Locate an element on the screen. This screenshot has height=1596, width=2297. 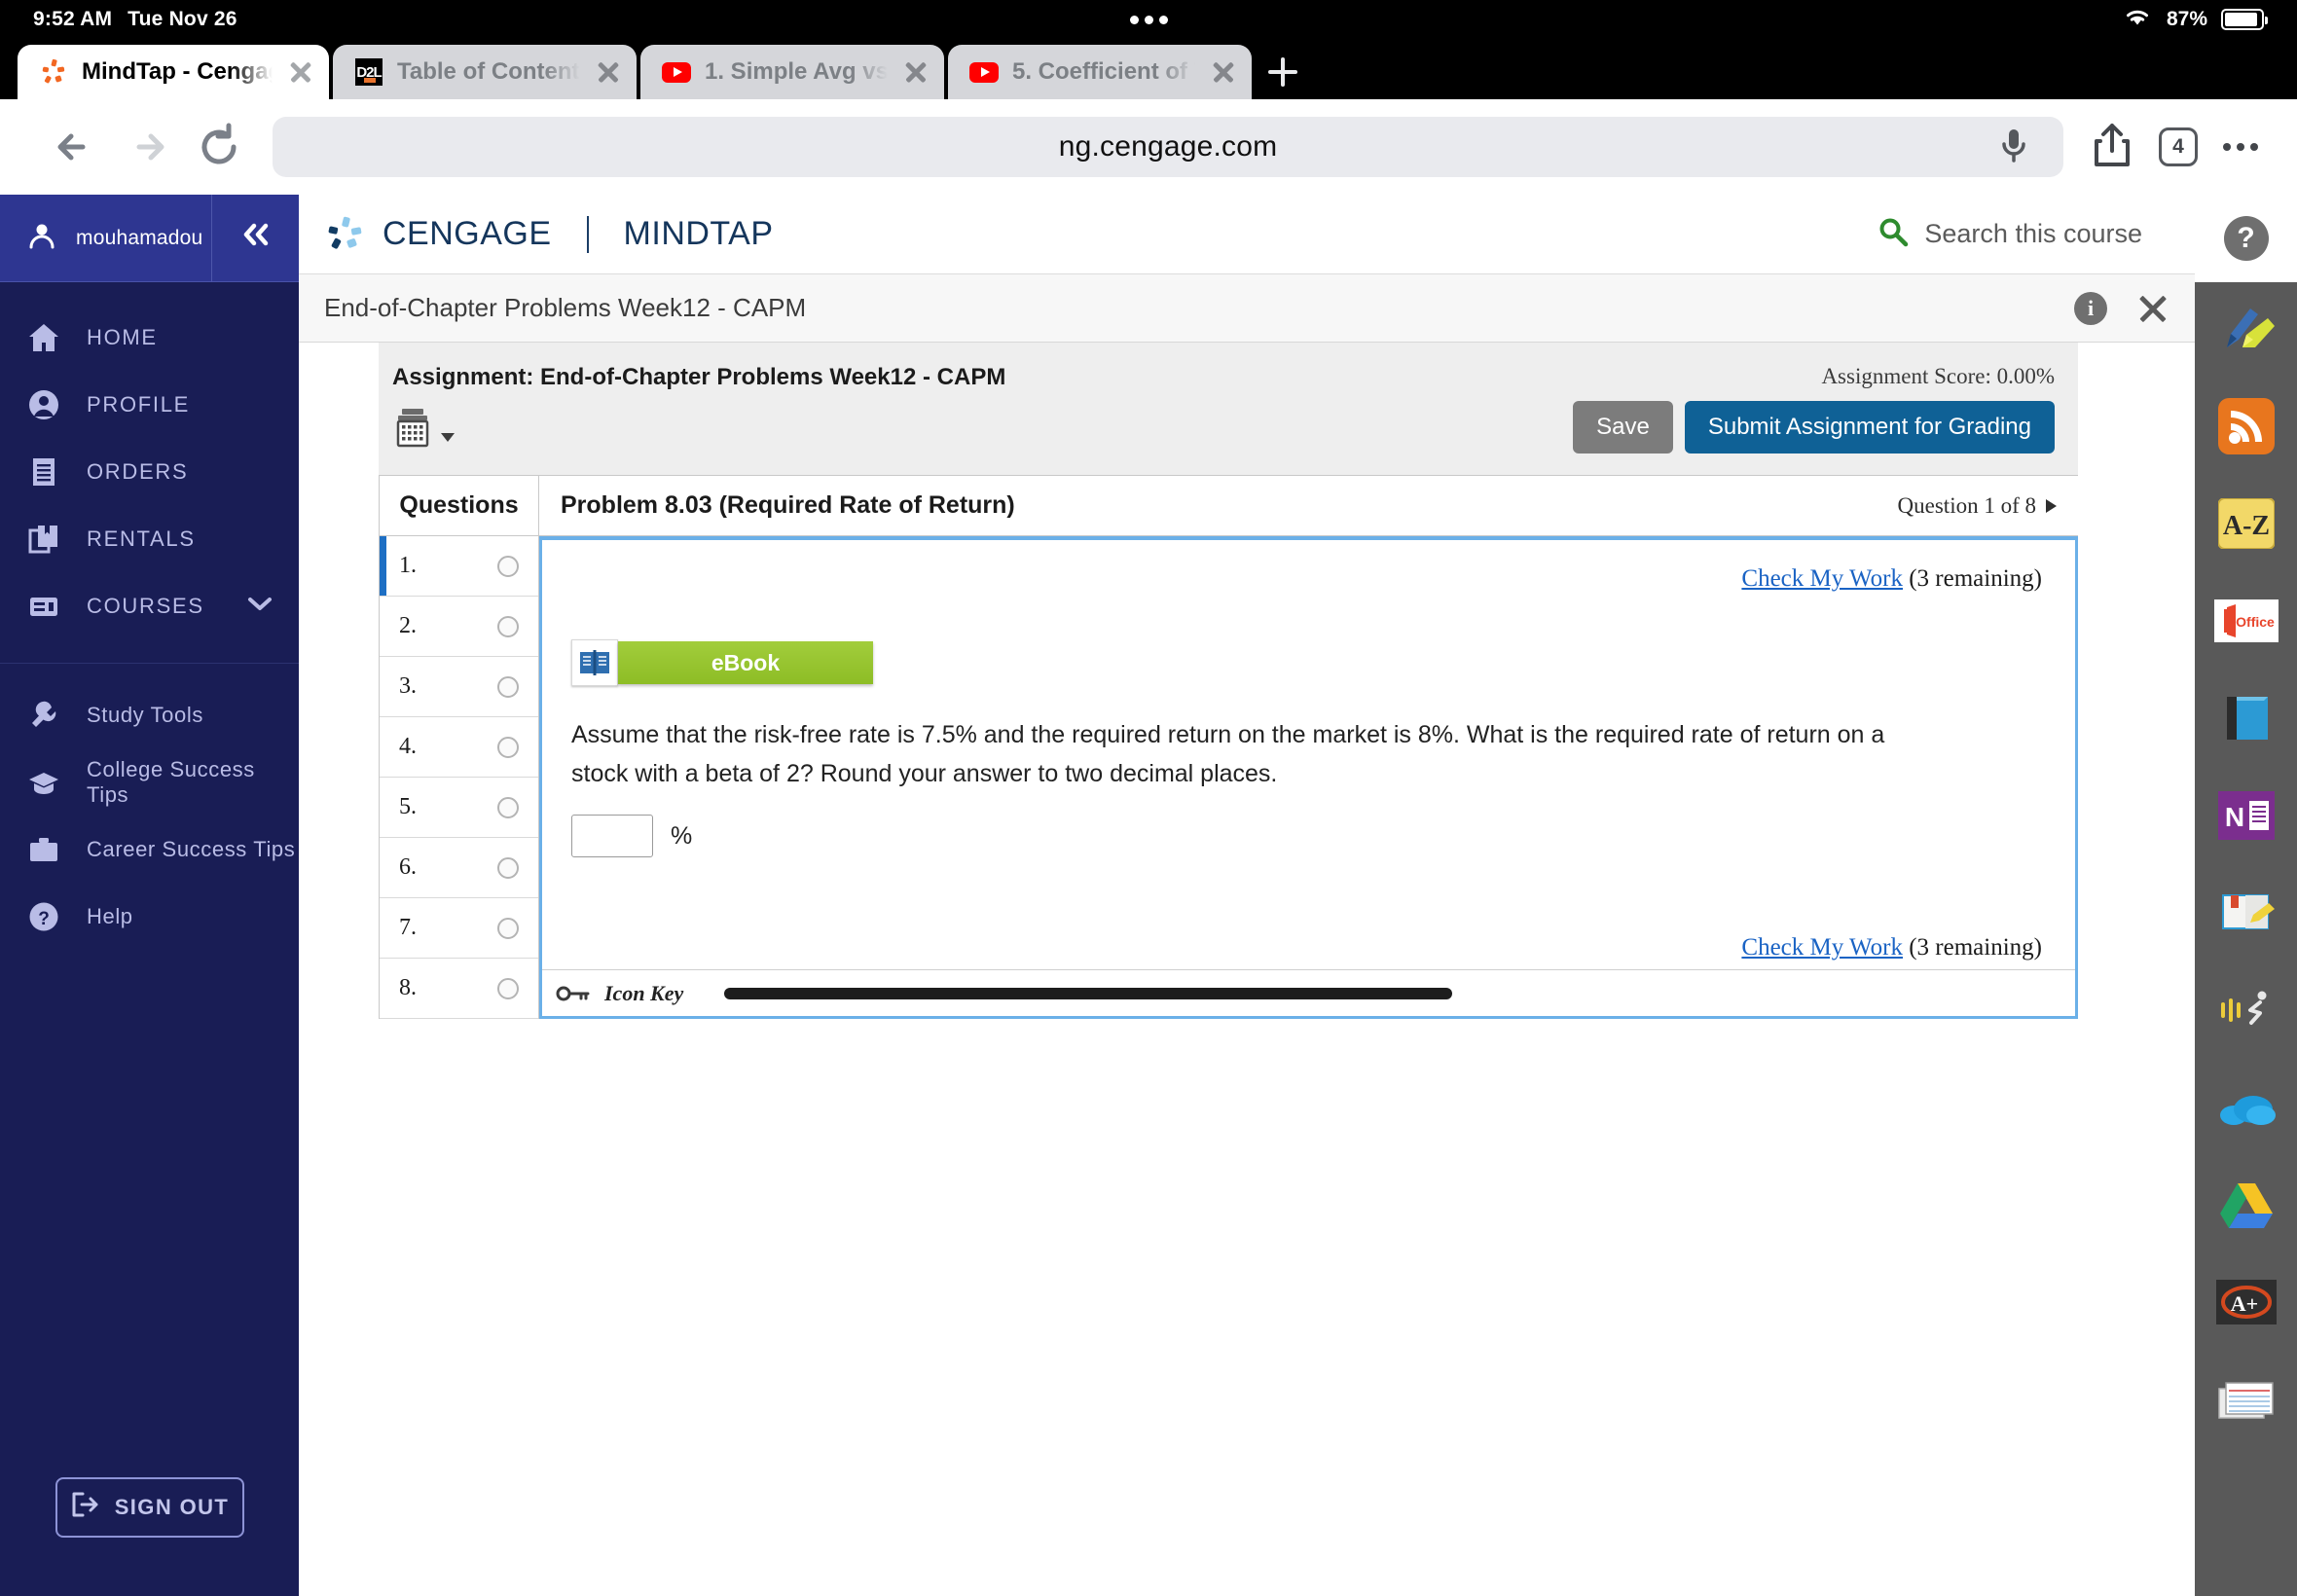
onenote-icon: N is located at coordinates (2246, 817).